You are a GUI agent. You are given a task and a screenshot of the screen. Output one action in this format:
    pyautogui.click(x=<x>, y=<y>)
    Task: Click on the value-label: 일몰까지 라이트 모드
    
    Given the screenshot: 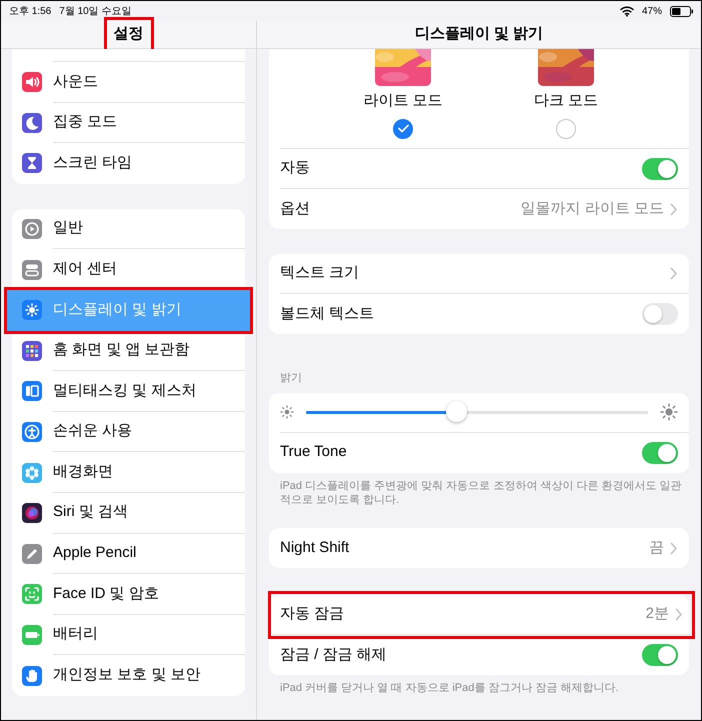 What is the action you would take?
    pyautogui.click(x=592, y=208)
    